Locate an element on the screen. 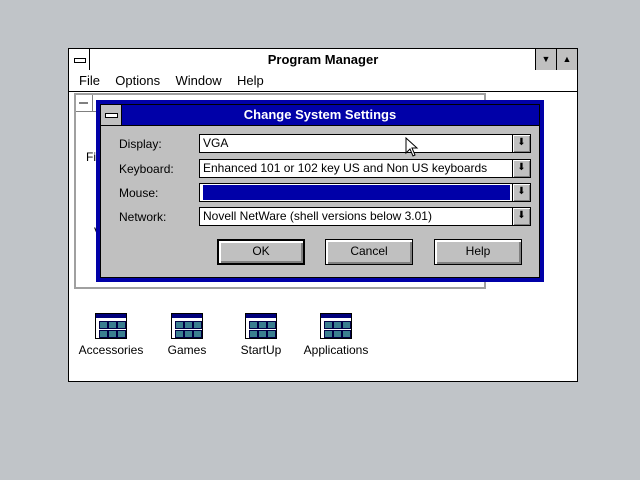  menu-window: Window is located at coordinates (198, 81).